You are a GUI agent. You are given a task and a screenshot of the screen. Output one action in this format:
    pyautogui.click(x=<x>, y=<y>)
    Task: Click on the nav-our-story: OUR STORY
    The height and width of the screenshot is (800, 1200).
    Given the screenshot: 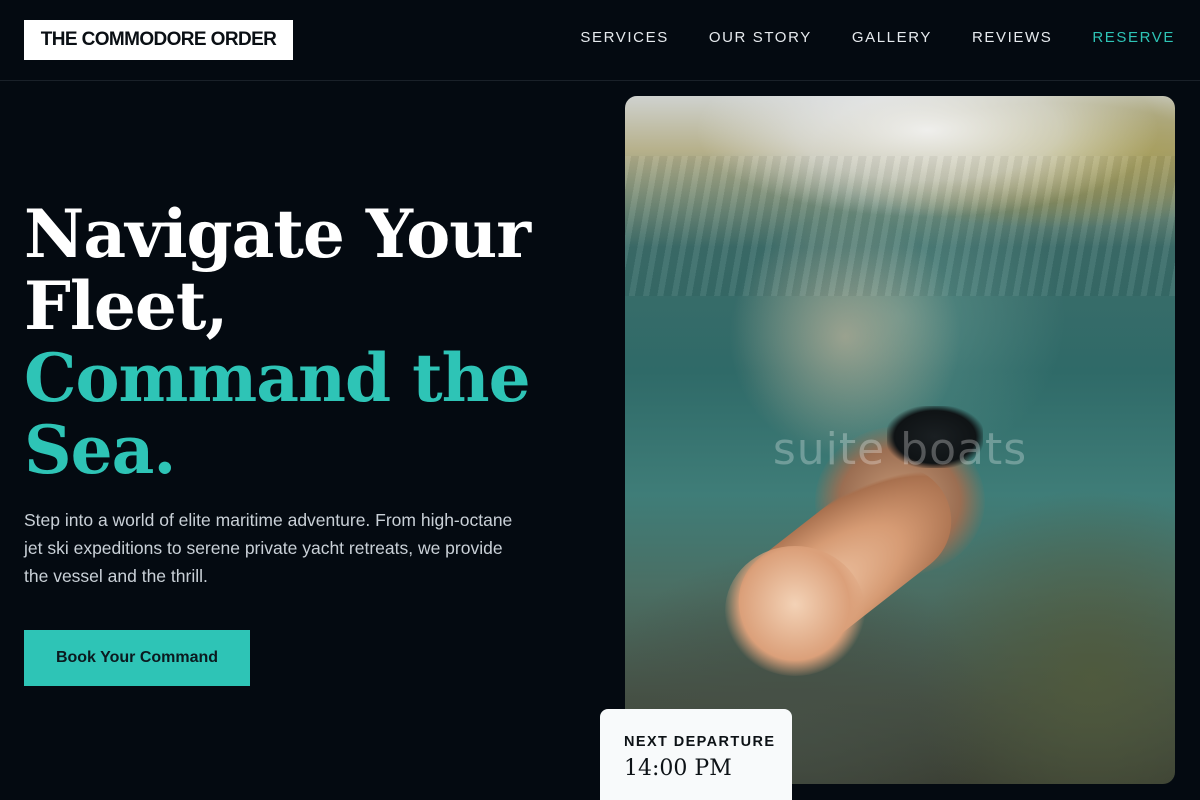 What is the action you would take?
    pyautogui.click(x=760, y=37)
    